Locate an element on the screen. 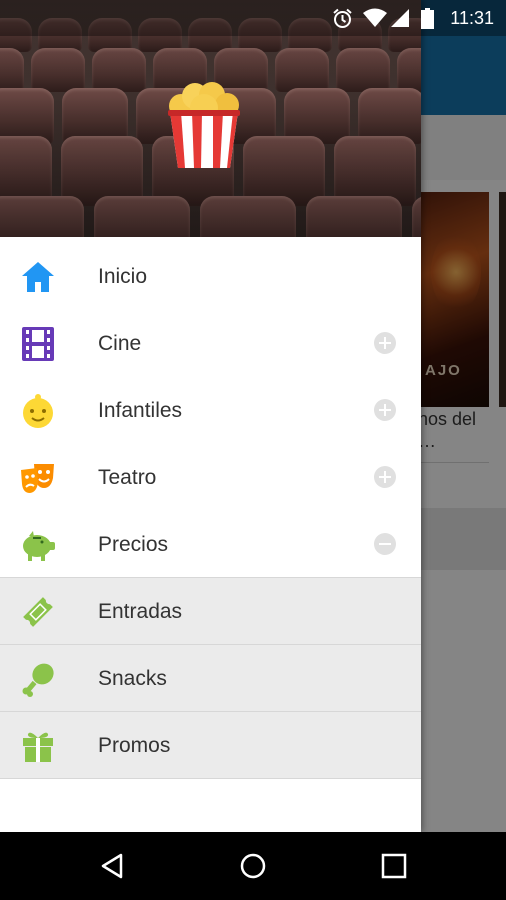 This screenshot has width=506, height=900. menu-item-teatro: Teatro is located at coordinates (210, 477).